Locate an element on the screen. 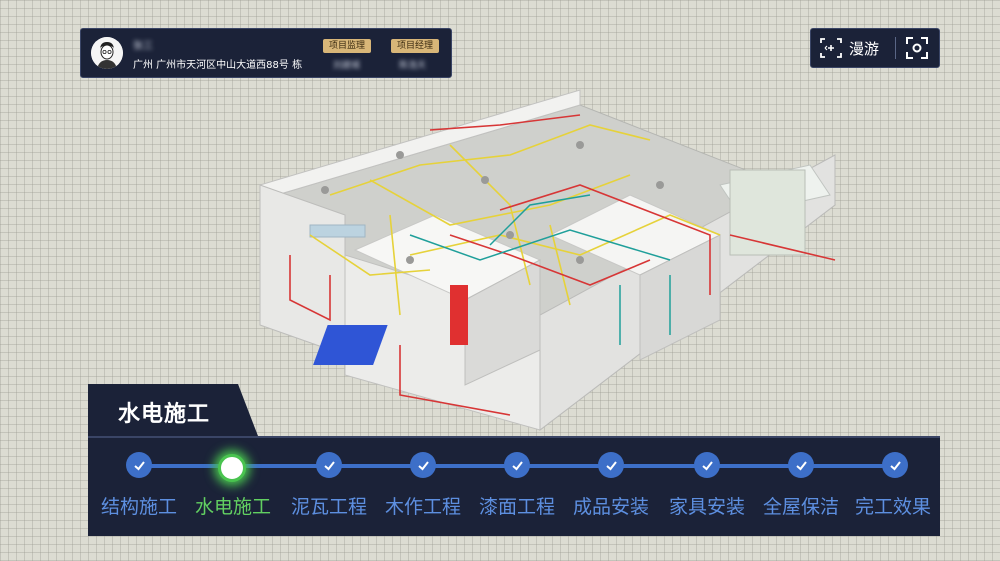 This screenshot has height=561, width=1000. user-name: 张三 is located at coordinates (143, 46).